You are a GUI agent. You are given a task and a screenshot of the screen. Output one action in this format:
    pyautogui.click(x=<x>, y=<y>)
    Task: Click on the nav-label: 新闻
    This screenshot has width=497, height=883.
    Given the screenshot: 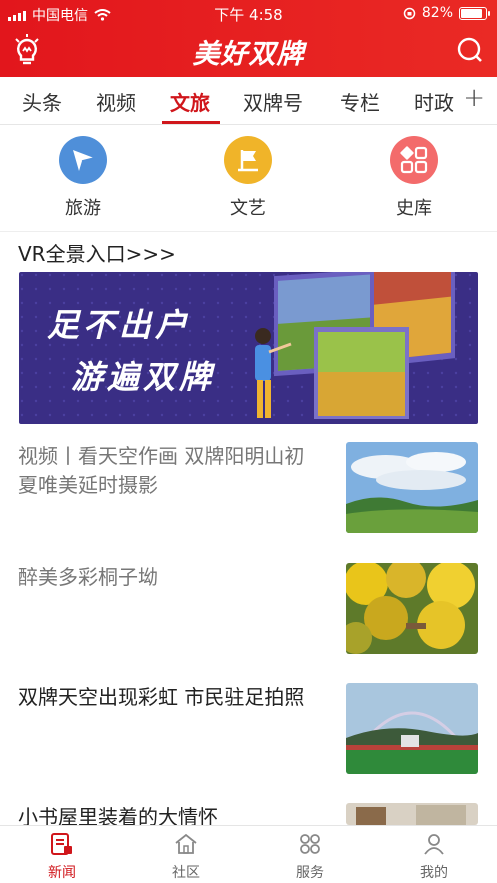 What is the action you would take?
    pyautogui.click(x=62, y=873)
    